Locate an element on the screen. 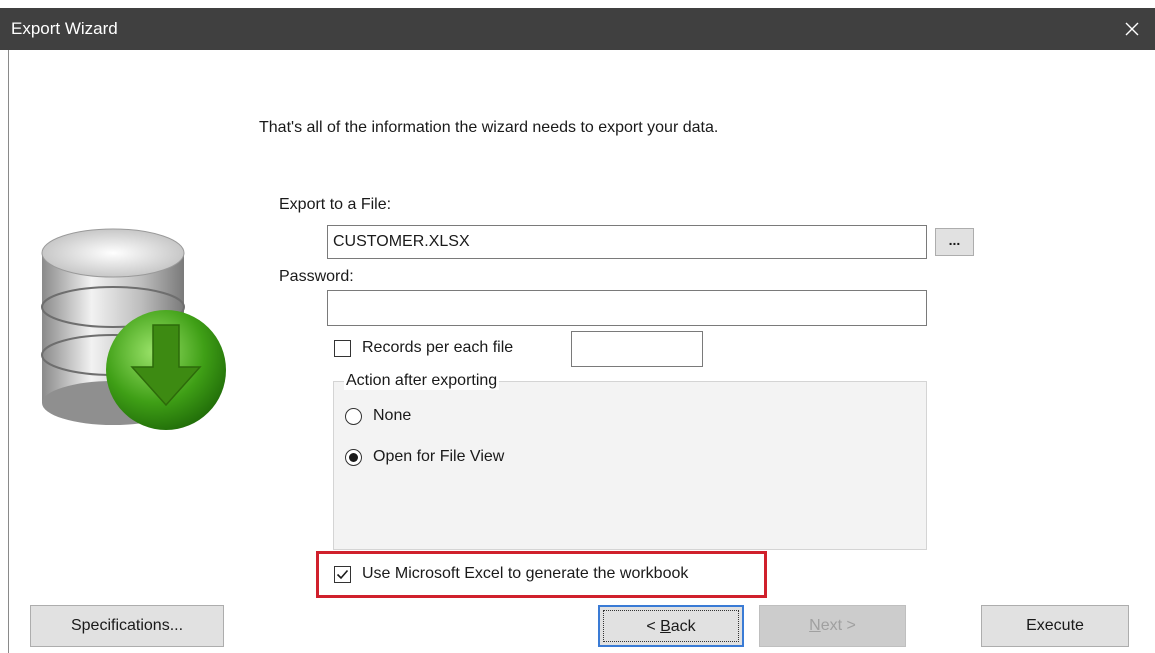 The height and width of the screenshot is (653, 1155). records-per-file-label: Records per each file is located at coordinates (438, 347).